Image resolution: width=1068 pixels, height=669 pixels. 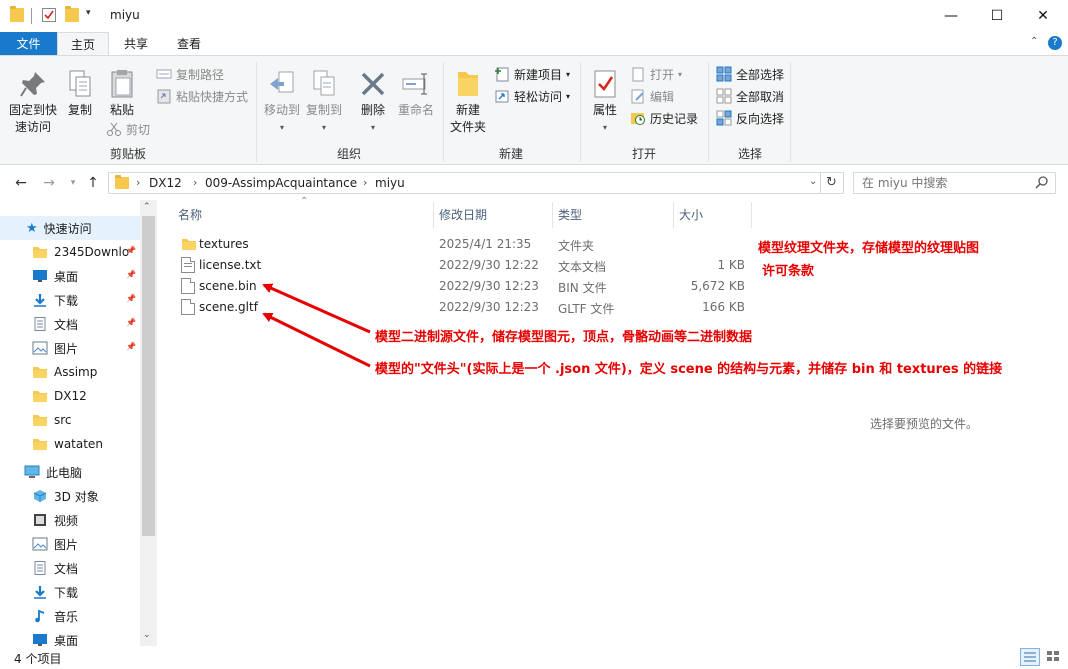 I want to click on arrow-to-scene-bin, so click(x=316, y=308).